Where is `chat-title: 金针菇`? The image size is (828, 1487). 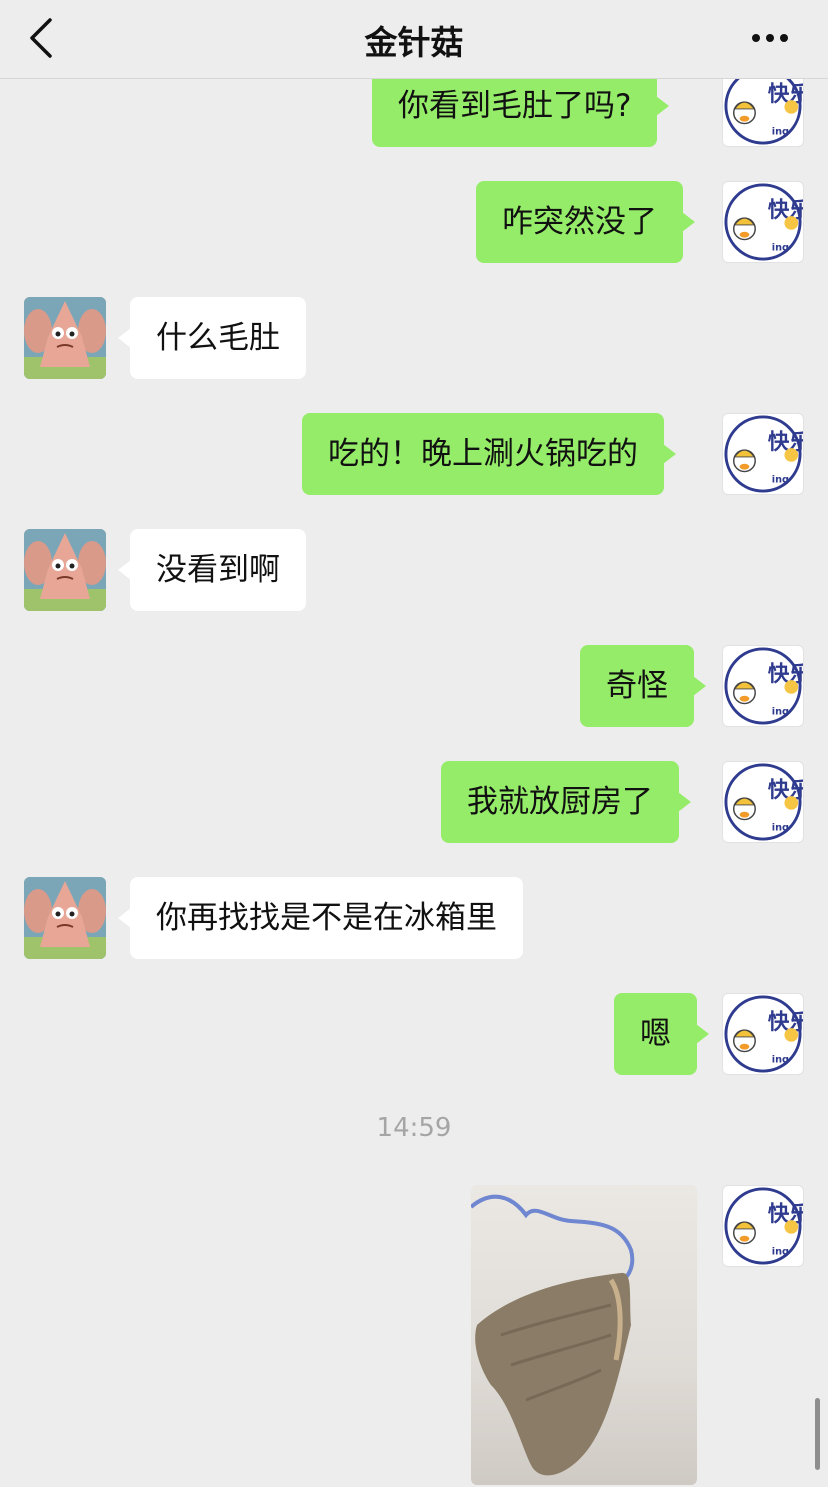
chat-title: 金针菇 is located at coordinates (414, 42).